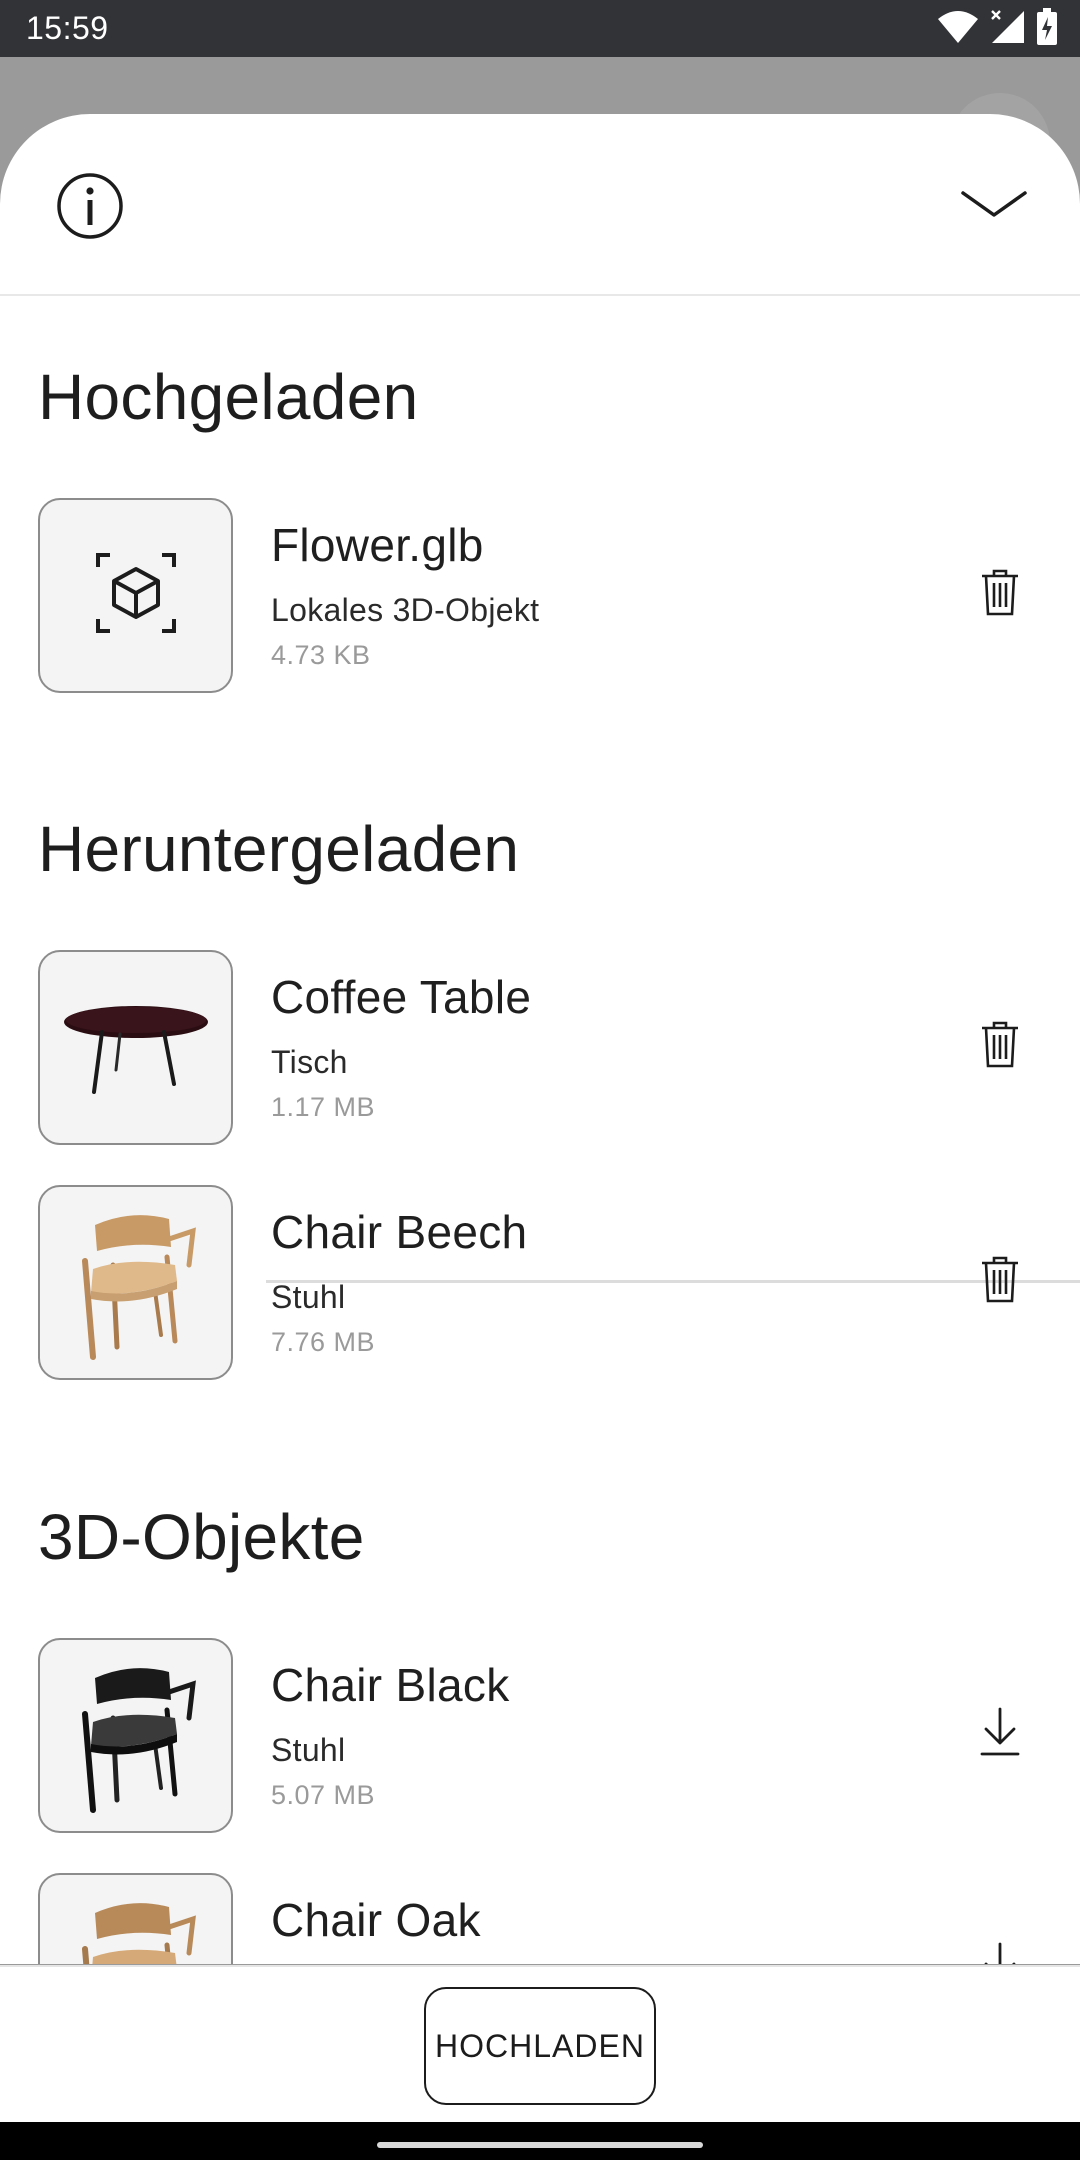 Image resolution: width=1080 pixels, height=2160 pixels. What do you see at coordinates (540, 2141) in the screenshot?
I see `system-navigation-bar` at bounding box center [540, 2141].